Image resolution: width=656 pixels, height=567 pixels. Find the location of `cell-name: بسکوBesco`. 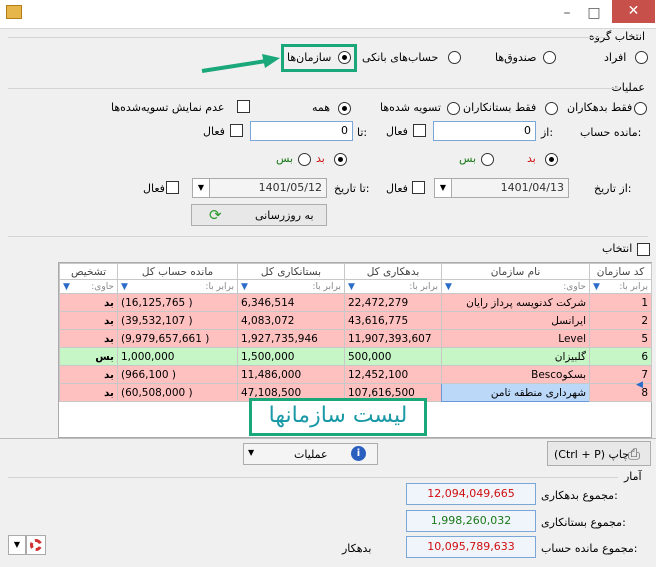

cell-name: بسکوBesco is located at coordinates (515, 374).